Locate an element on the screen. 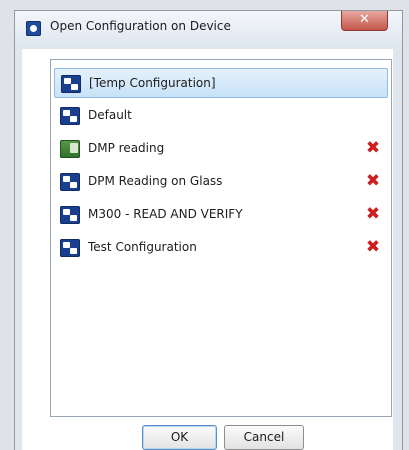 The height and width of the screenshot is (450, 409). close-button: ✕ is located at coordinates (364, 21).